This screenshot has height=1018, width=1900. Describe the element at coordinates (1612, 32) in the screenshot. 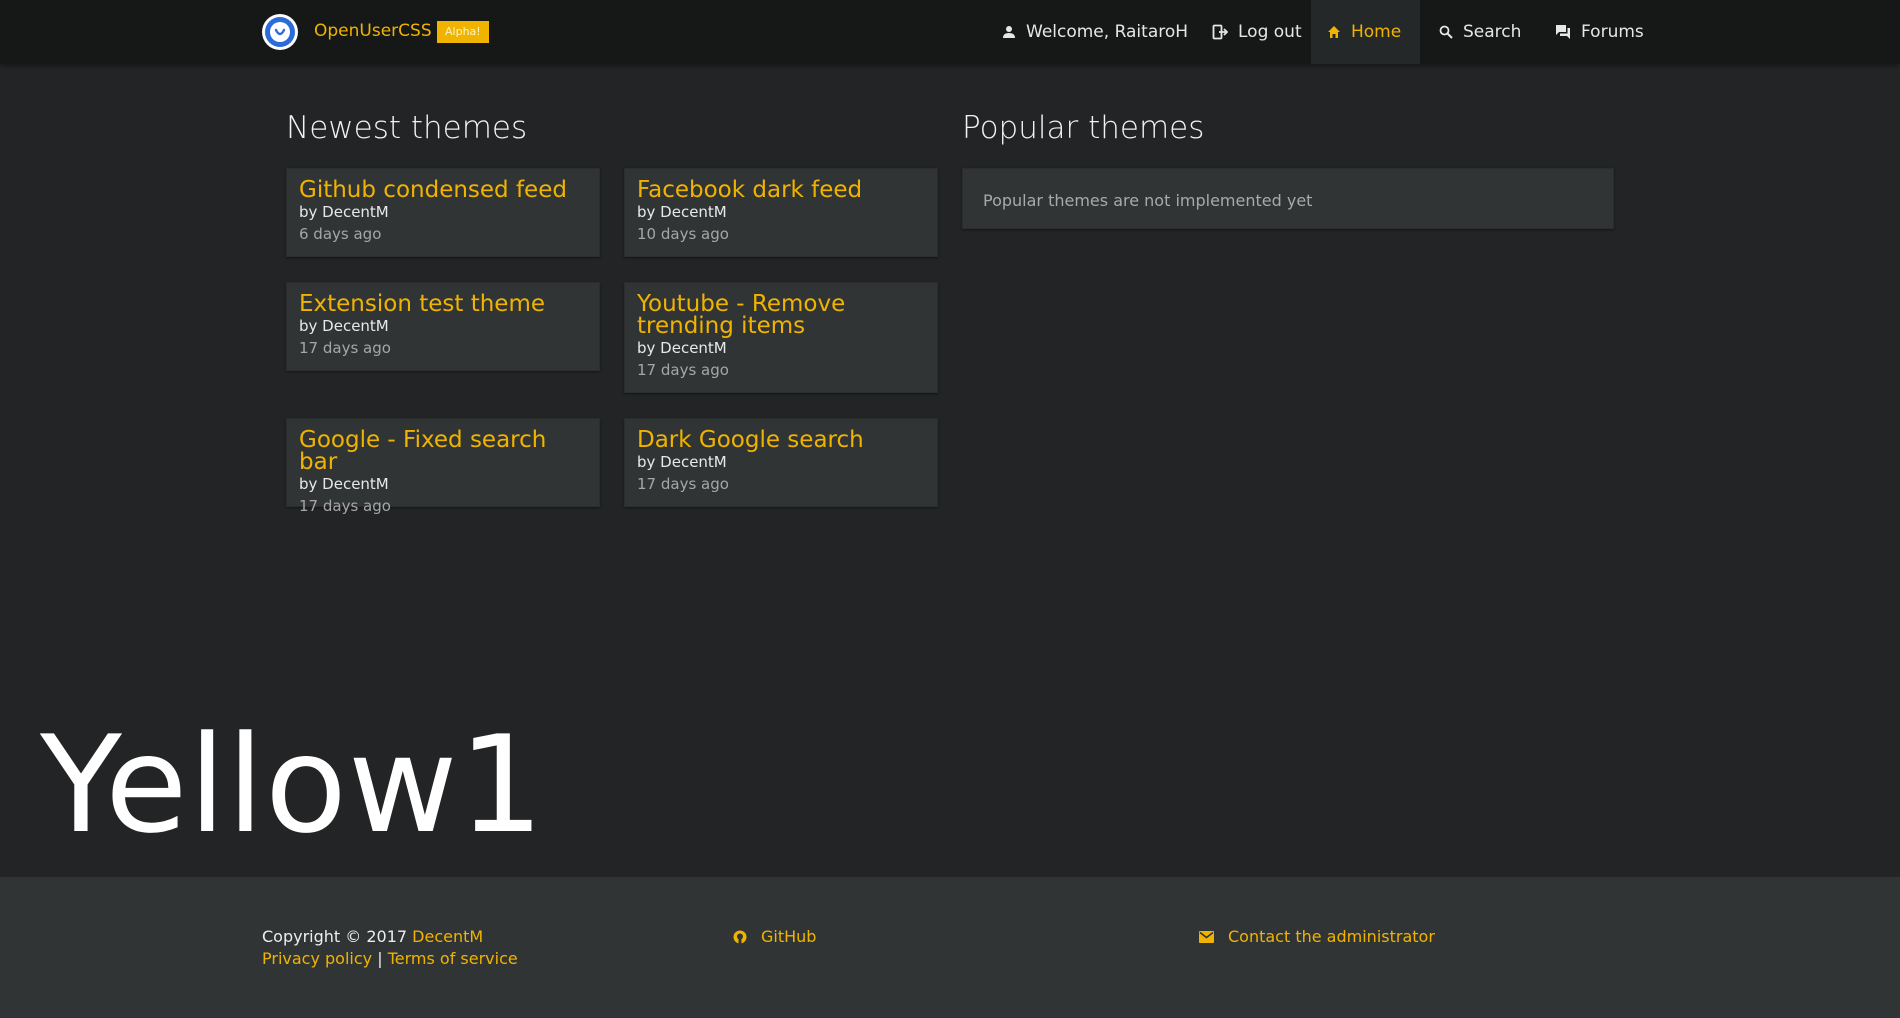

I see `nav-forums-label: Forums` at that location.